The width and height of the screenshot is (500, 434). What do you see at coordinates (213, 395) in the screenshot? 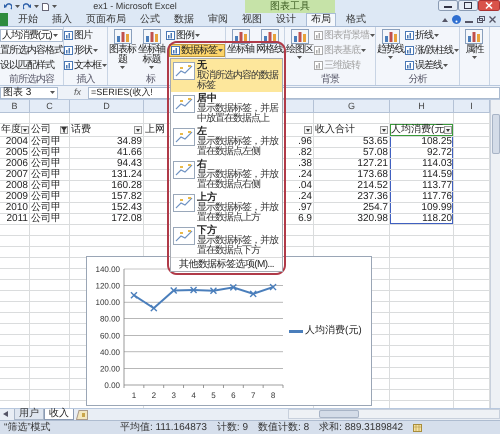
I see `x-tick-label: 5` at bounding box center [213, 395].